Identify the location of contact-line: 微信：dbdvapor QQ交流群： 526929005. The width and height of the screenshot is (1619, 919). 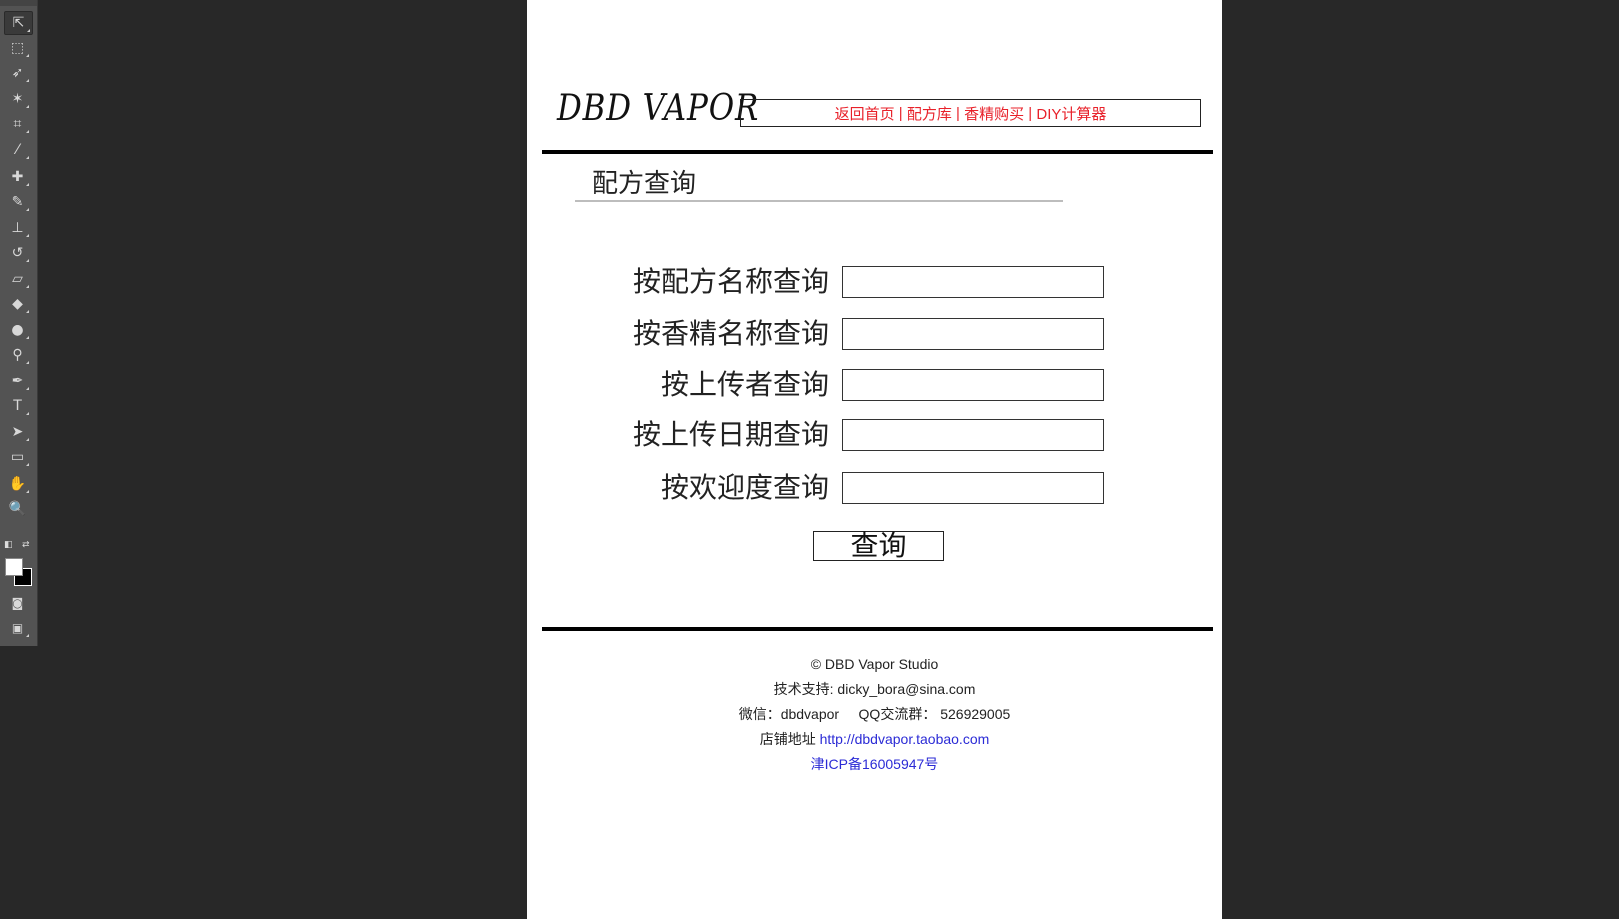
(874, 714).